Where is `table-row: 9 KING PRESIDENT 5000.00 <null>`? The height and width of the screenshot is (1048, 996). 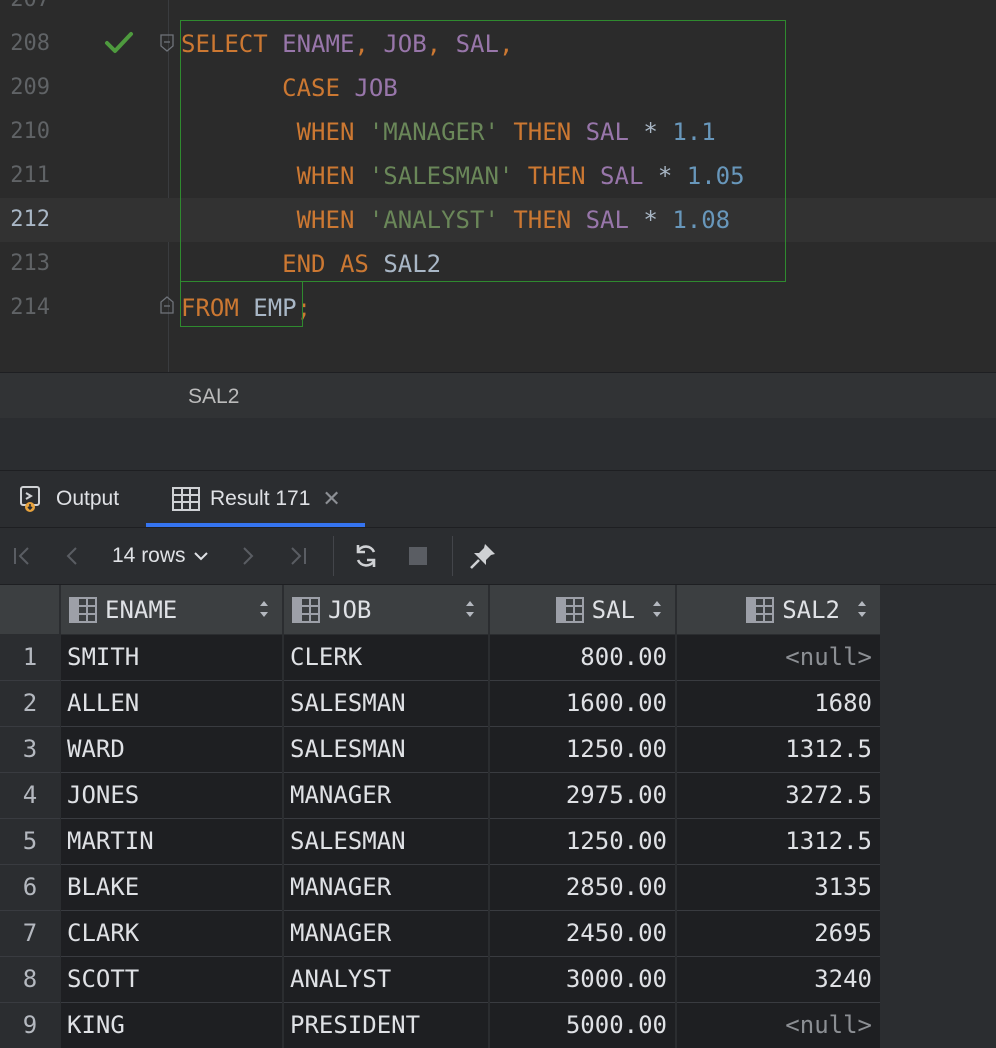 table-row: 9 KING PRESIDENT 5000.00 <null> is located at coordinates (440, 1025).